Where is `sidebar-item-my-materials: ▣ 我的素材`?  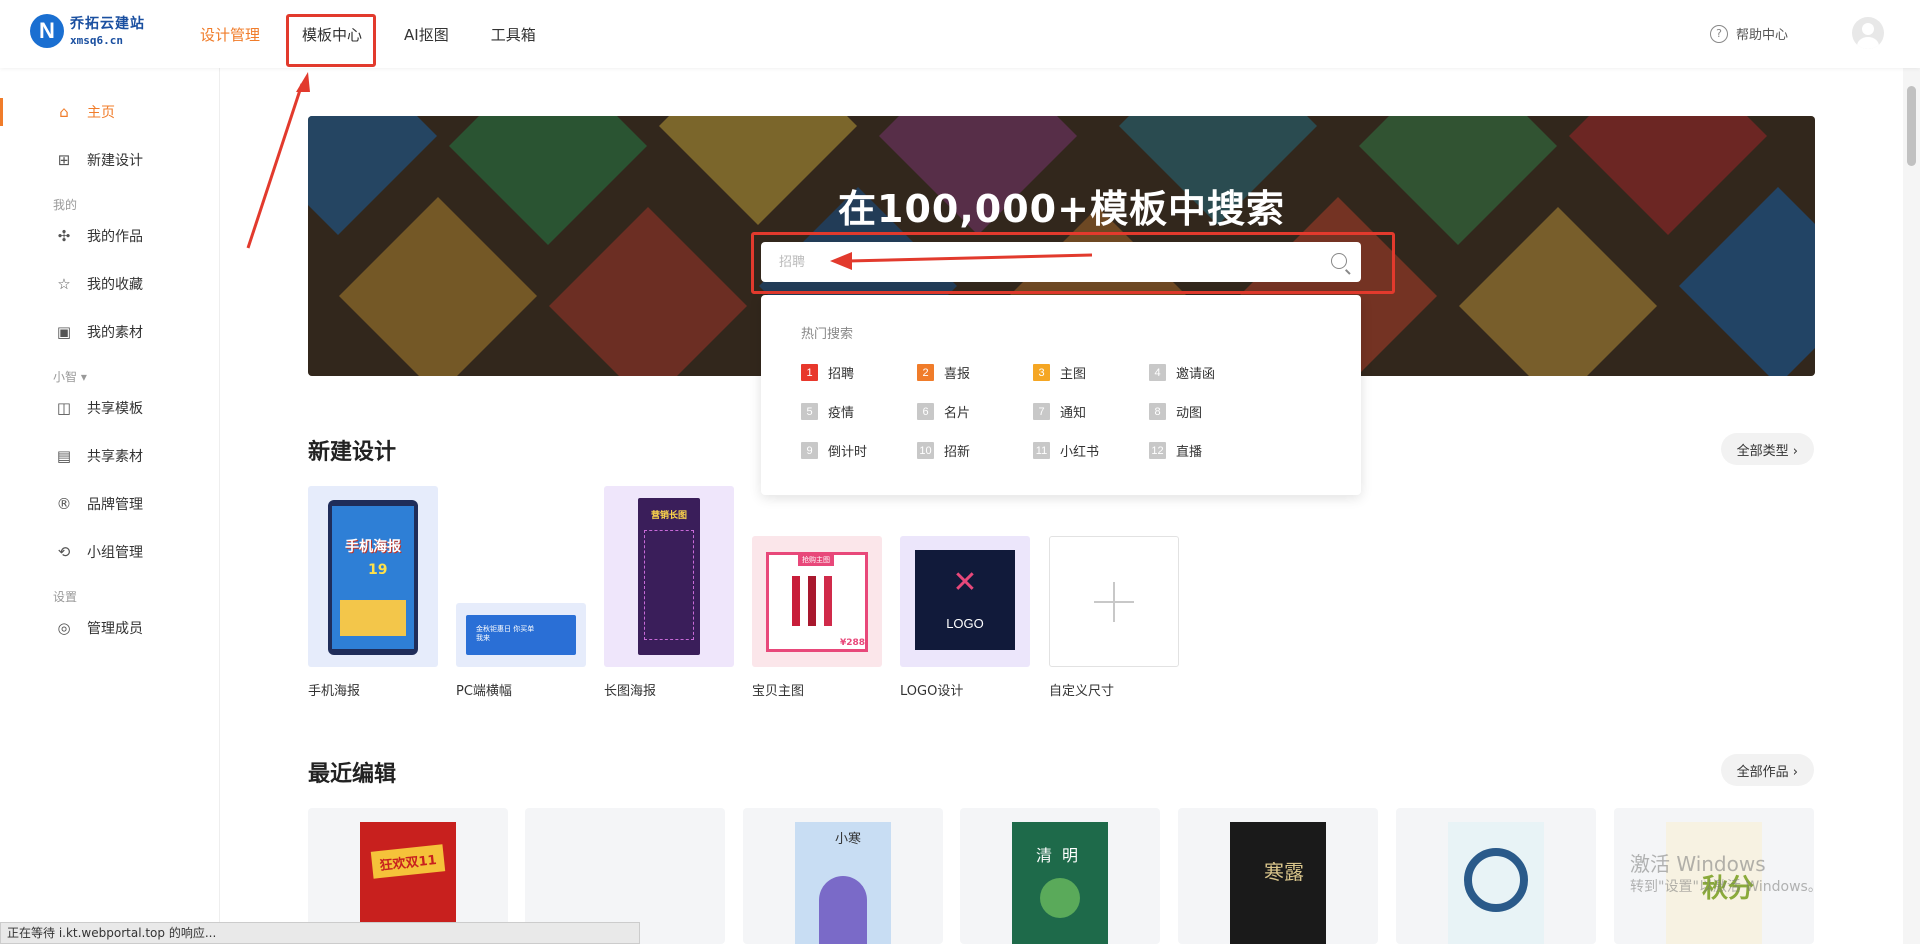
sidebar-item-my-materials: ▣ 我的素材 is located at coordinates (110, 332).